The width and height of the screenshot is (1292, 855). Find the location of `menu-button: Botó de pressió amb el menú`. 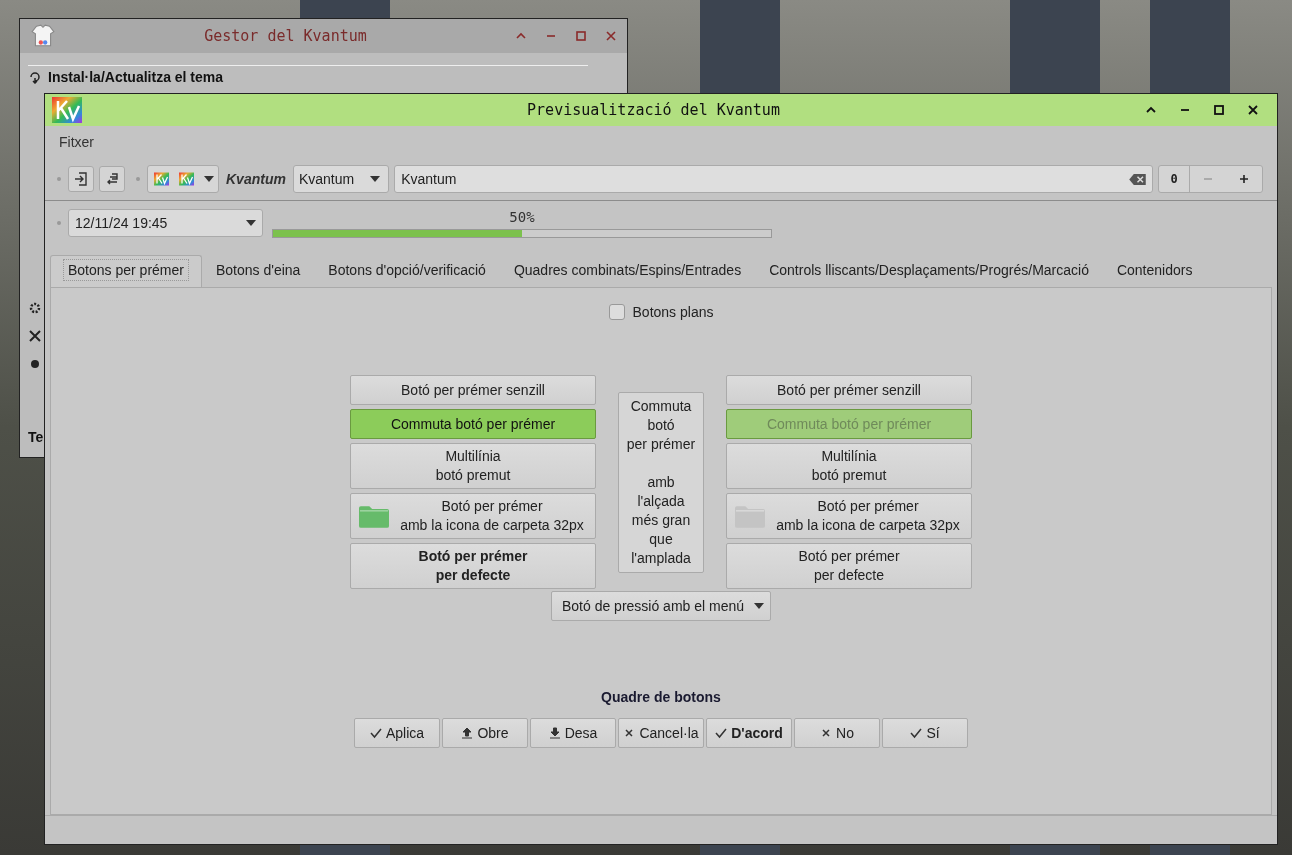

menu-button: Botó de pressió amb el menú is located at coordinates (661, 606).